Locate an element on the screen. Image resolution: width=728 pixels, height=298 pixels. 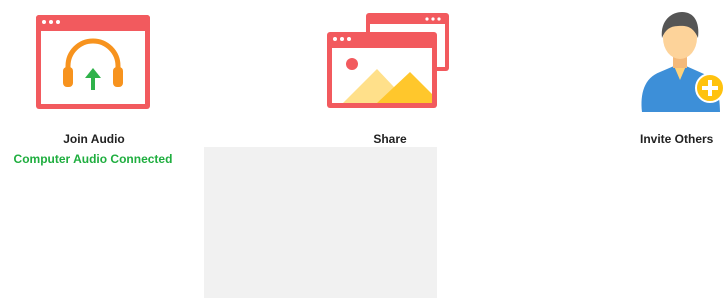
share-screen-icon is located at coordinates (388, 60).